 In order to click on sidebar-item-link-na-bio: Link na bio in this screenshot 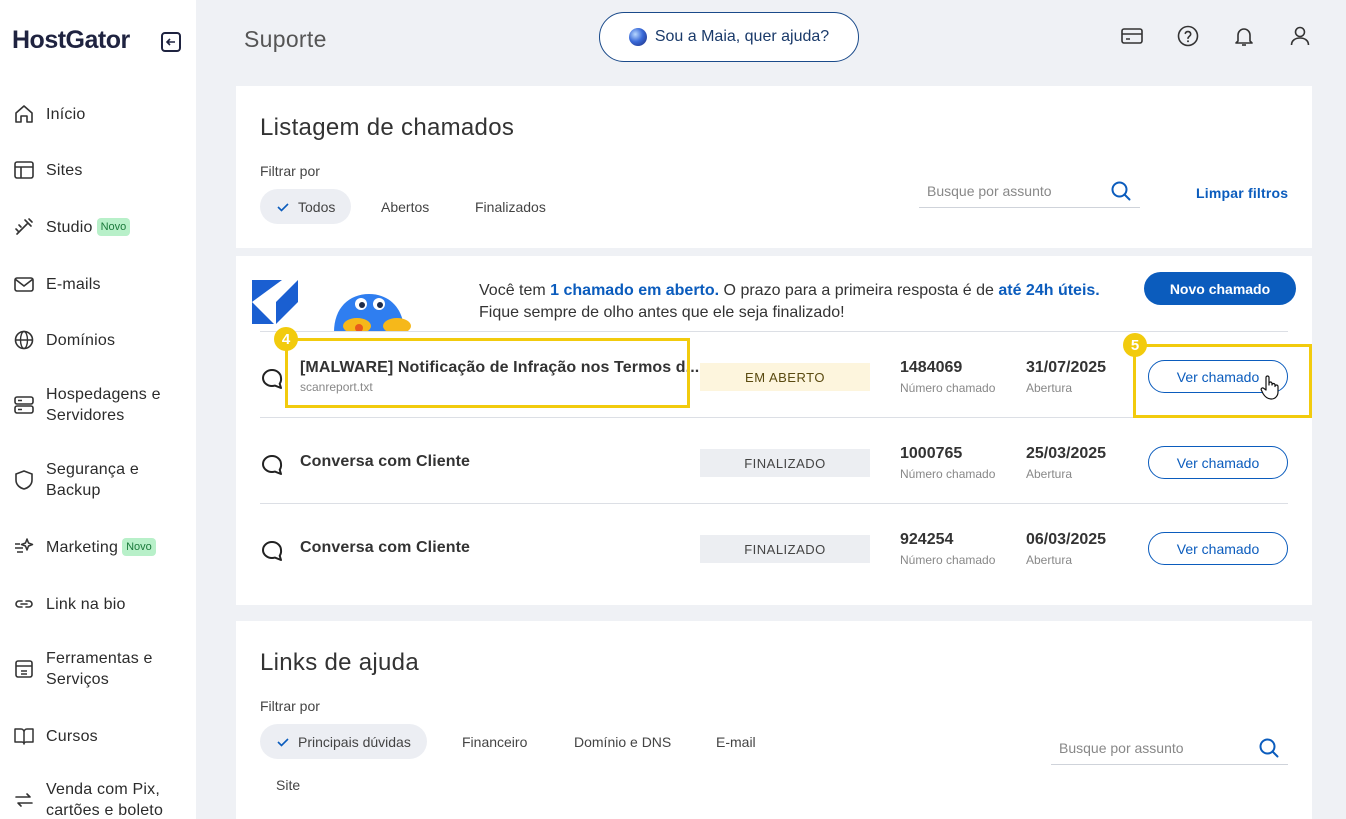, I will do `click(102, 604)`.